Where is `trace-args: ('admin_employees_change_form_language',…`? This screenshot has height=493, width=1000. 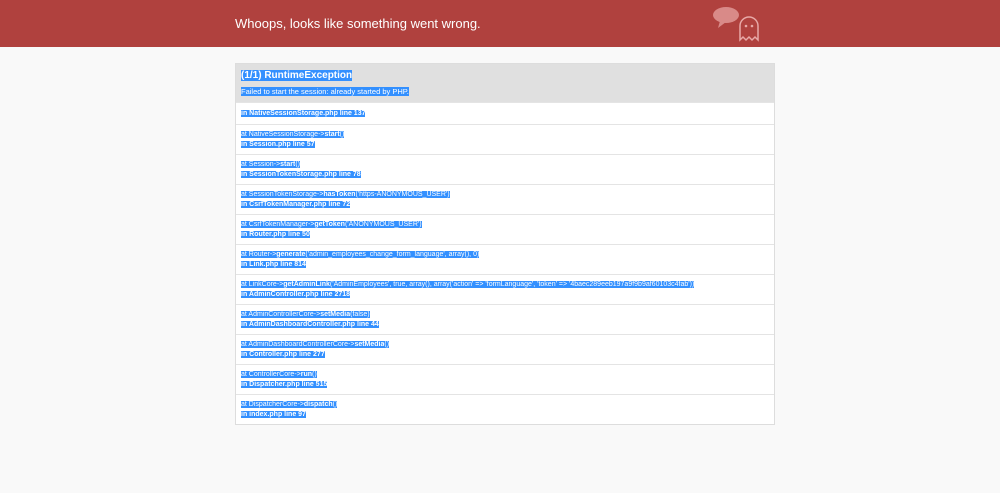 trace-args: ('admin_employees_change_form_language',… is located at coordinates (392, 254).